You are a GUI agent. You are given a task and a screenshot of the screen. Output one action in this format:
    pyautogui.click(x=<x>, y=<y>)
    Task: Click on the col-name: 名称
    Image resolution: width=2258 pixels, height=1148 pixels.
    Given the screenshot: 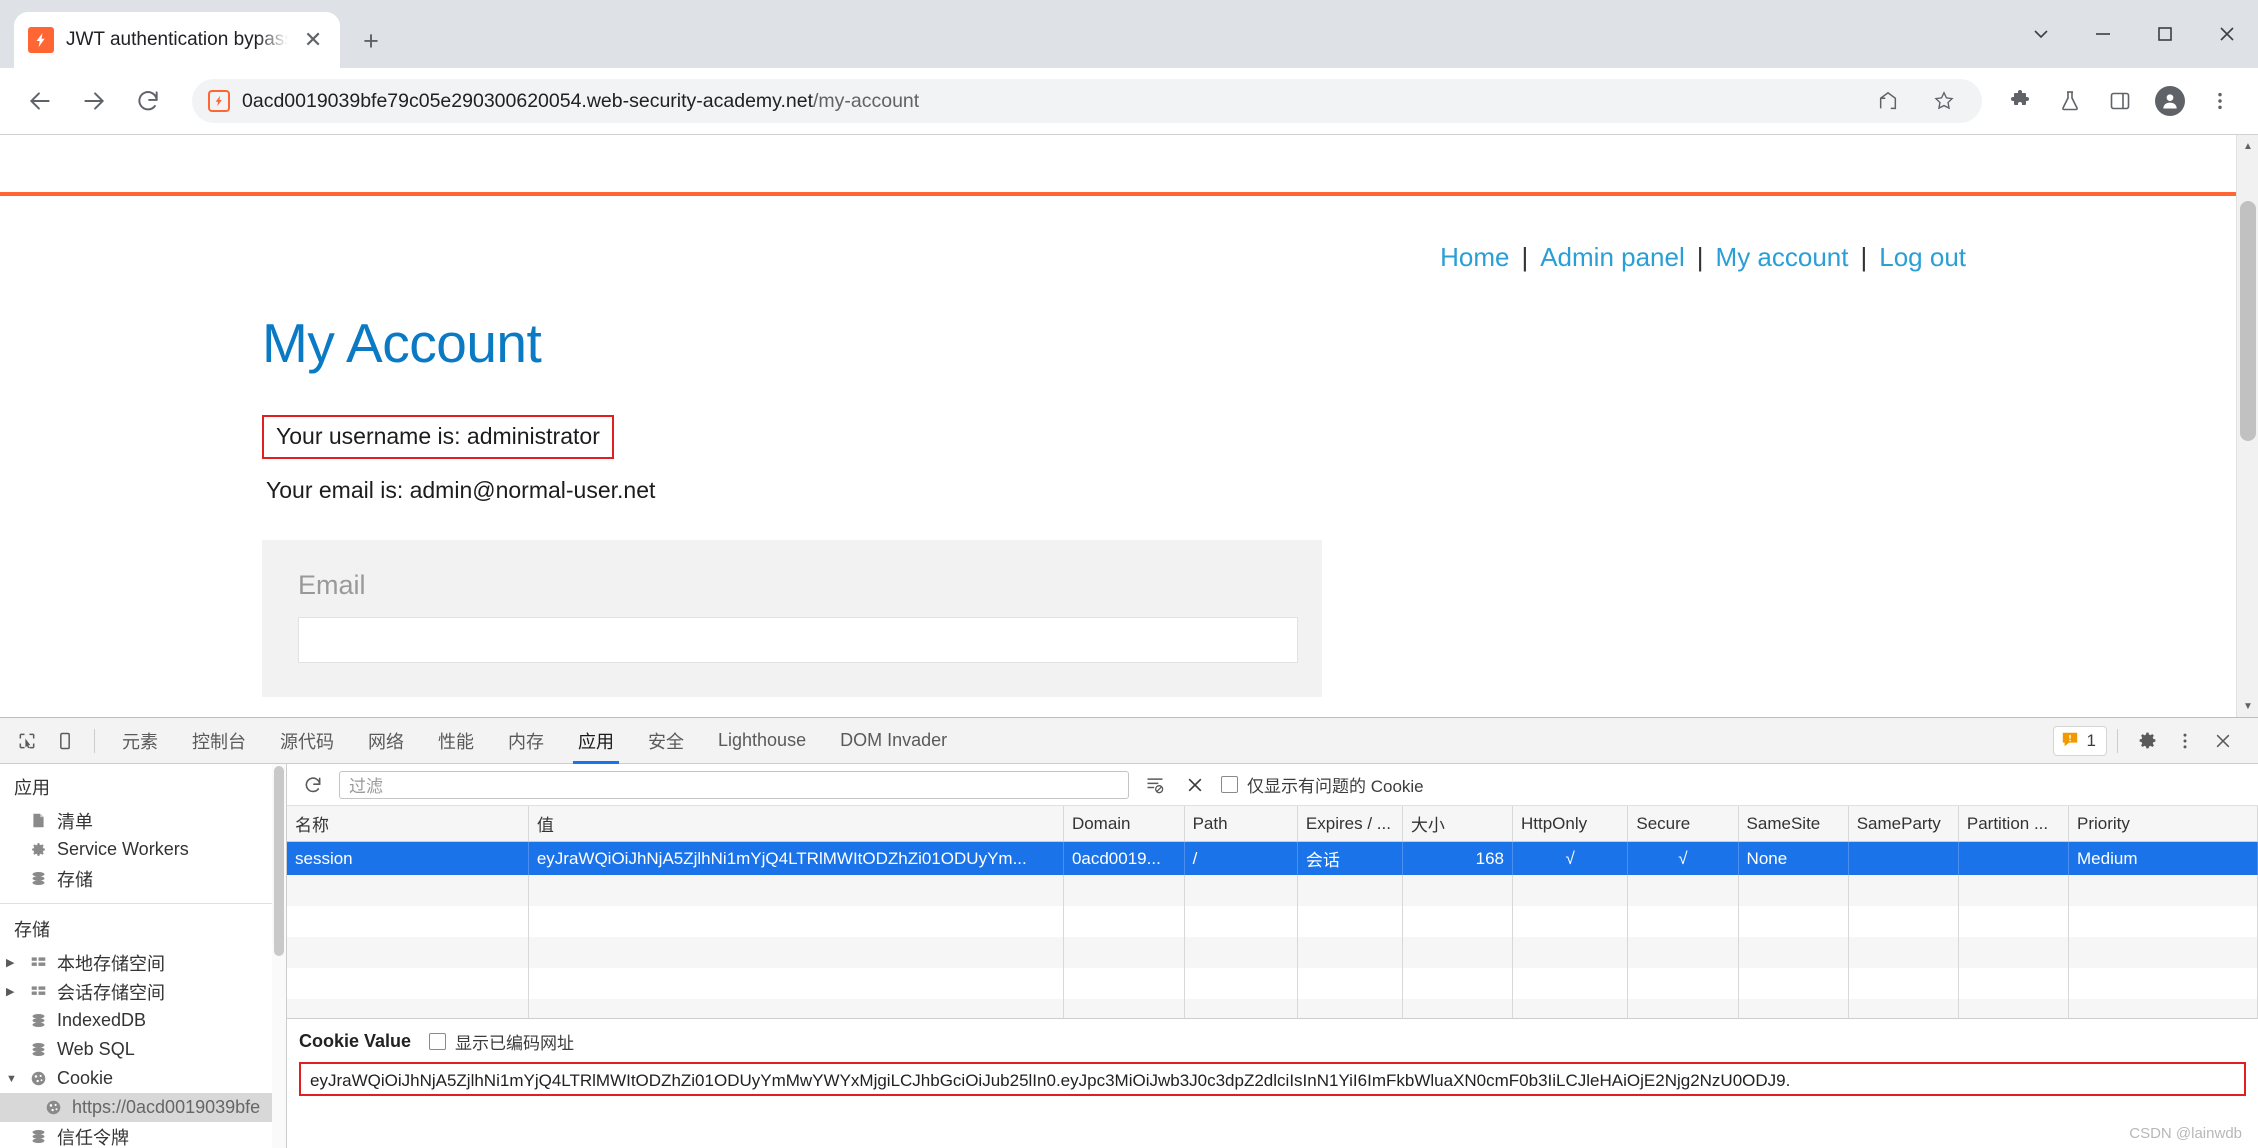 What is the action you would take?
    pyautogui.click(x=408, y=824)
    